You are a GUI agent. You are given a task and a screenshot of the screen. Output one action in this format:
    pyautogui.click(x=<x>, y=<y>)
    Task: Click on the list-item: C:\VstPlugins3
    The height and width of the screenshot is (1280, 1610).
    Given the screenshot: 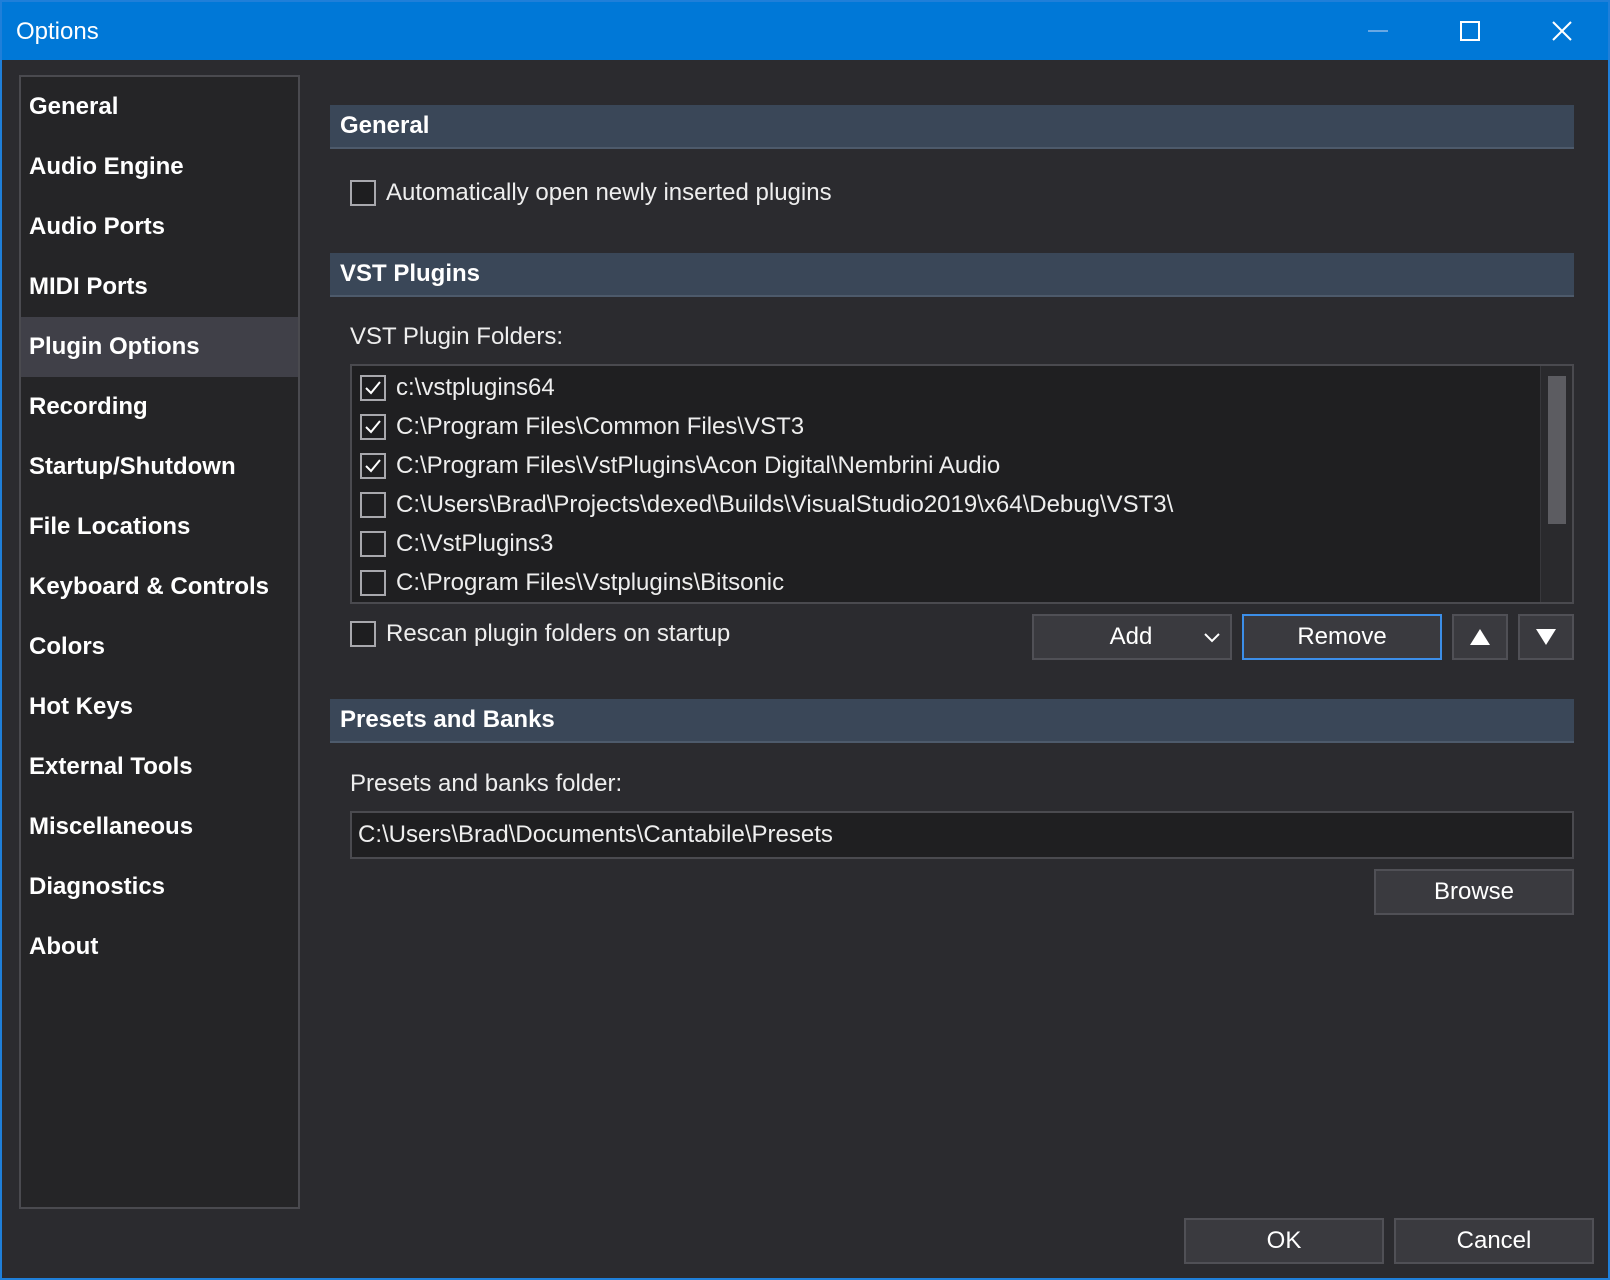 What is the action you would take?
    pyautogui.click(x=456, y=544)
    